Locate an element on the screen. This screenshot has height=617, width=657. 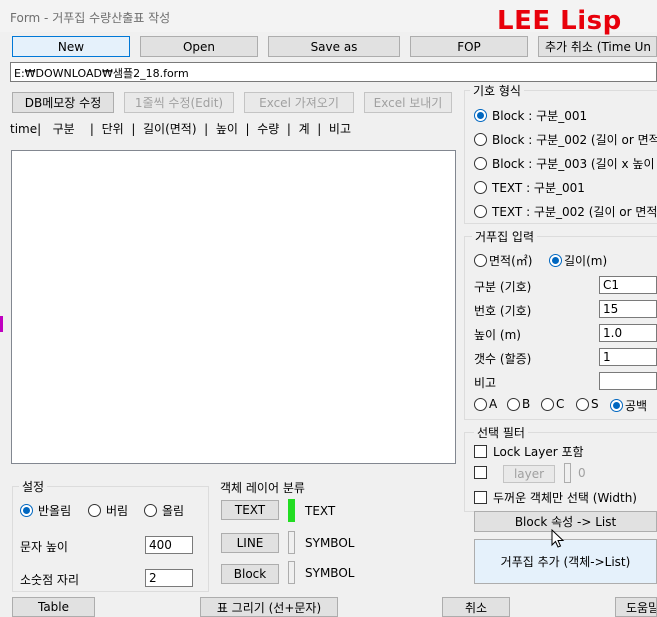
edge-marker is located at coordinates (1, 324).